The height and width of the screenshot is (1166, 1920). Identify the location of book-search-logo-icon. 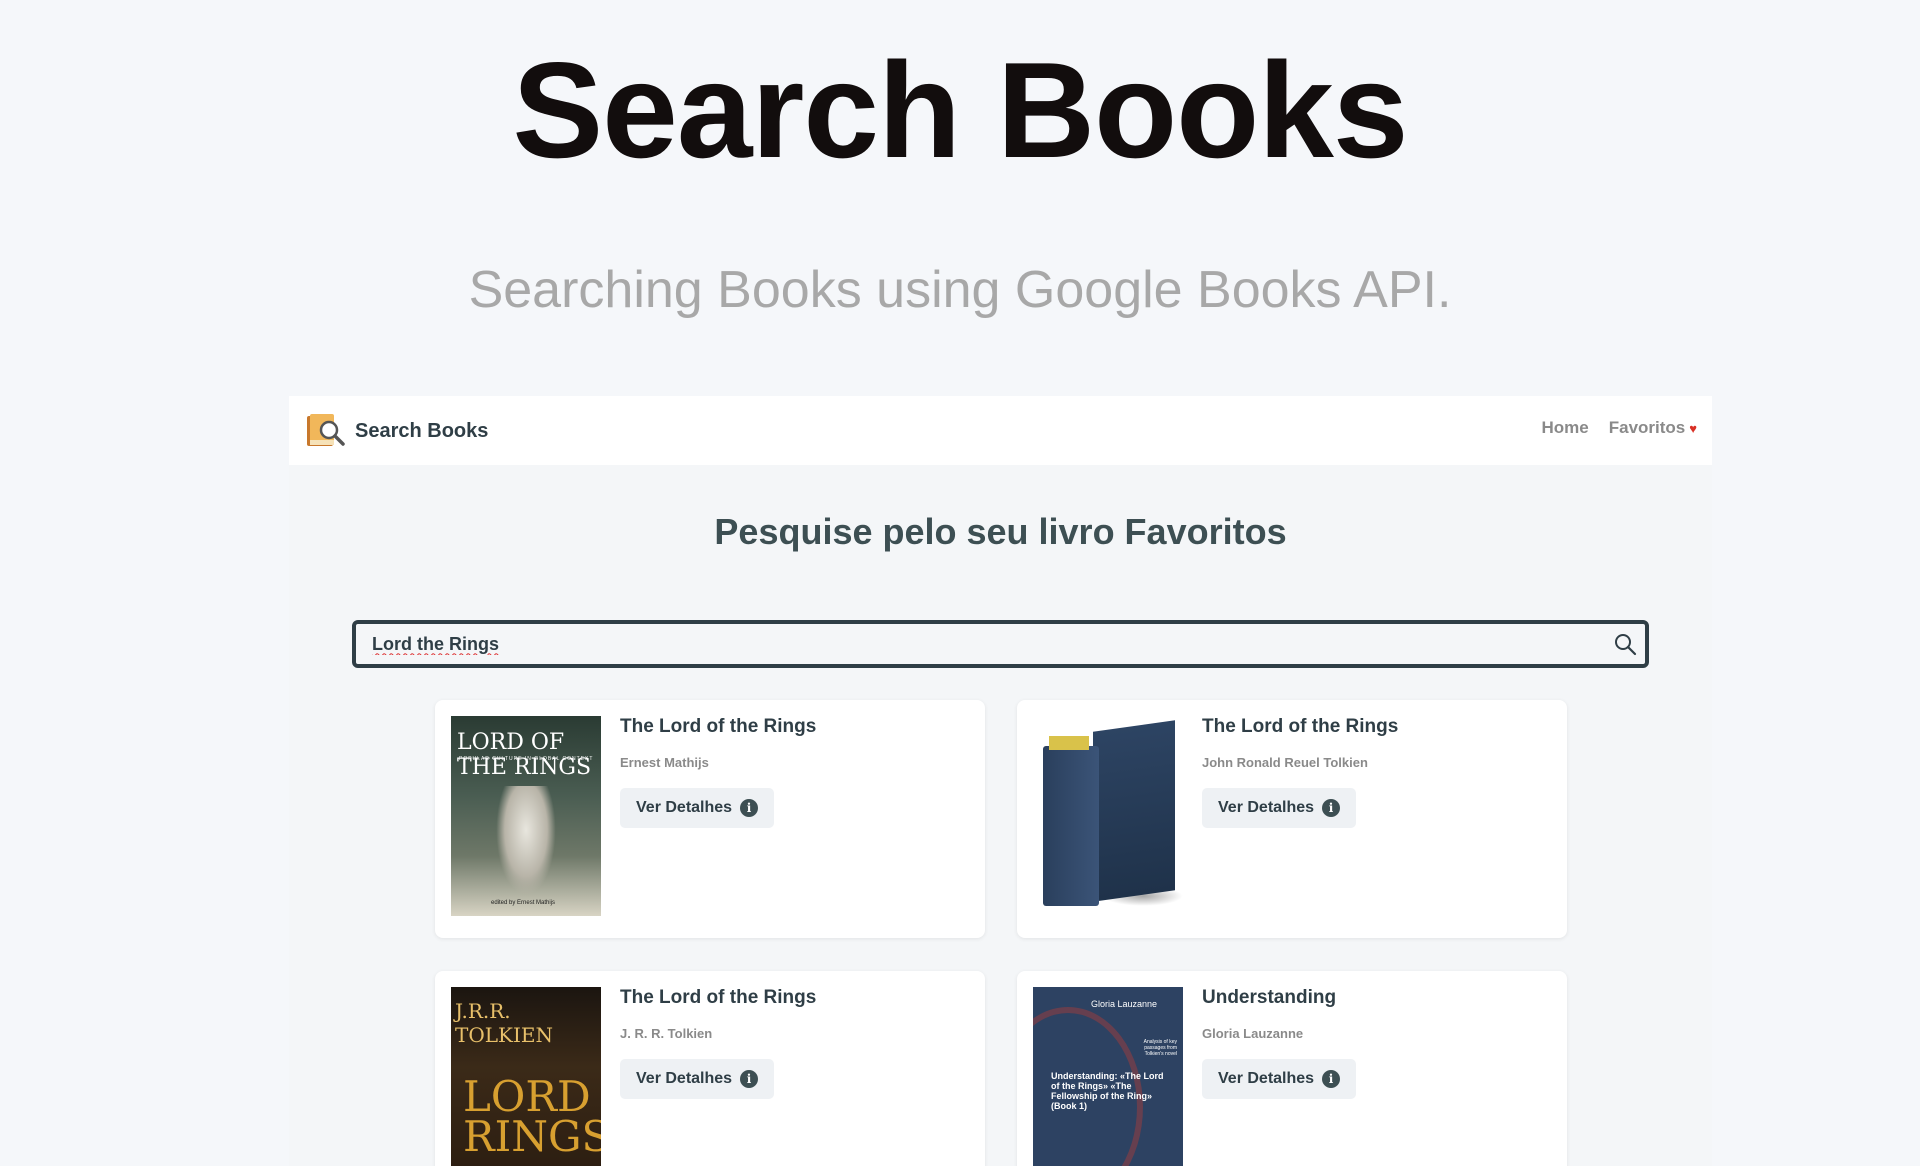
(326, 431).